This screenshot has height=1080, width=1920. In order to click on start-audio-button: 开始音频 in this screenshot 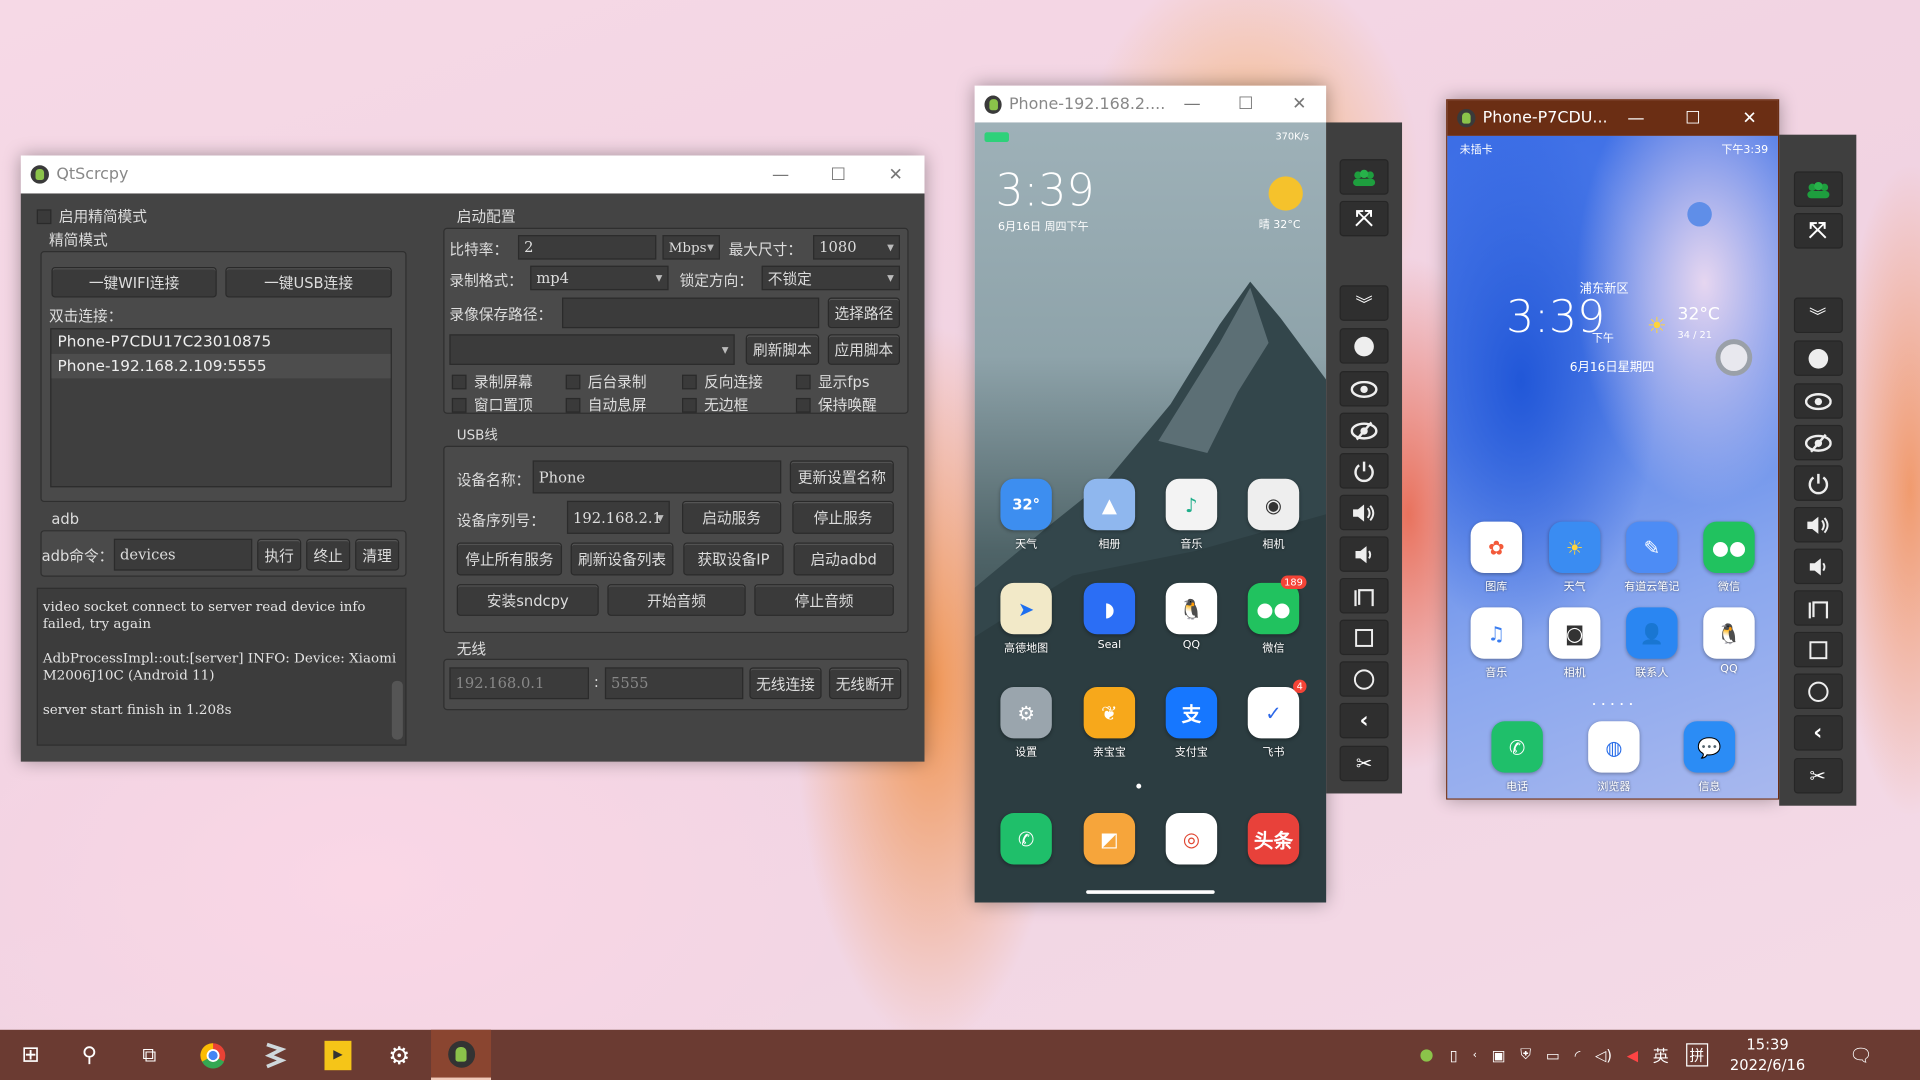, I will do `click(676, 600)`.